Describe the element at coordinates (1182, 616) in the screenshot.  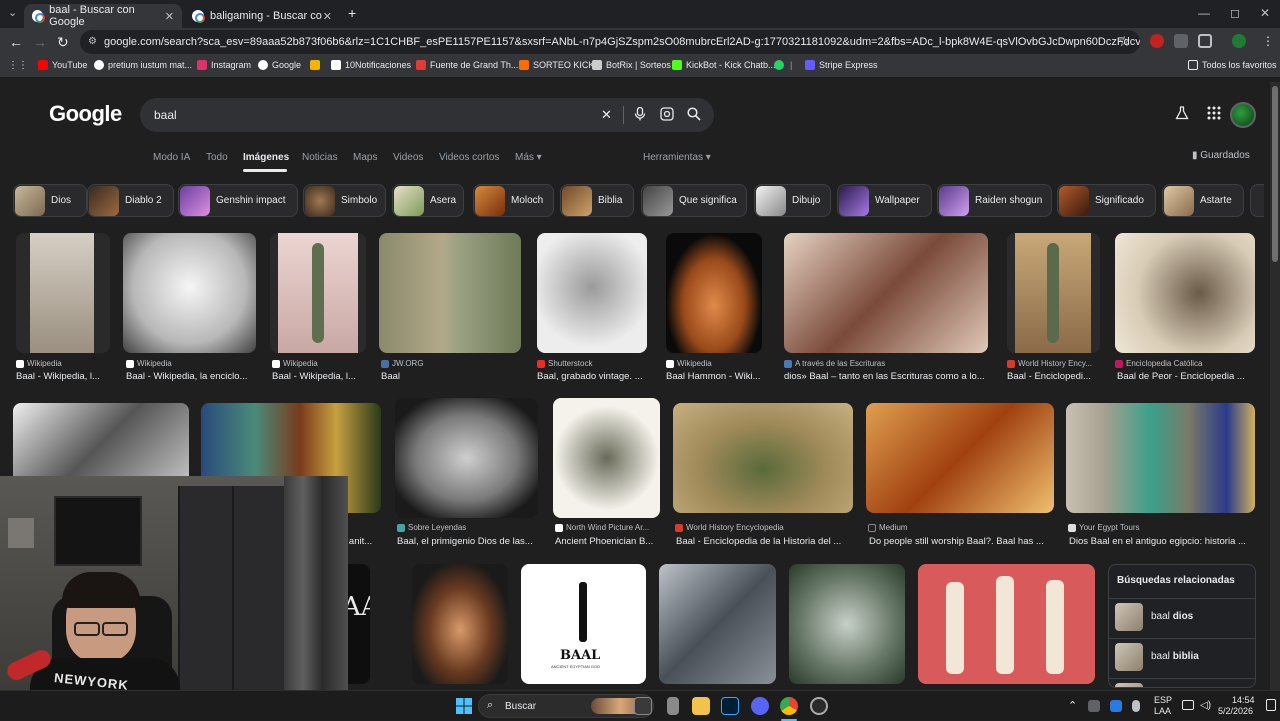
I see `related-item-baal-dios: baal dios` at that location.